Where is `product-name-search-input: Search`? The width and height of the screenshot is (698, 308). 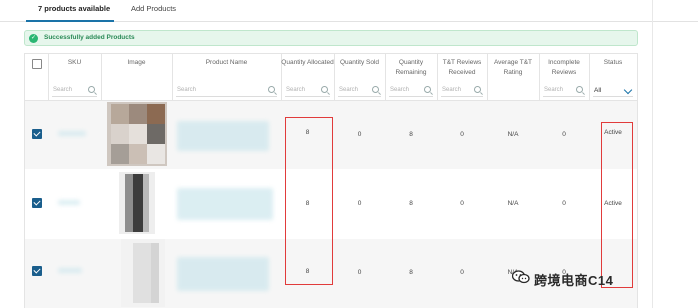
product-name-search-input: Search is located at coordinates (226, 91).